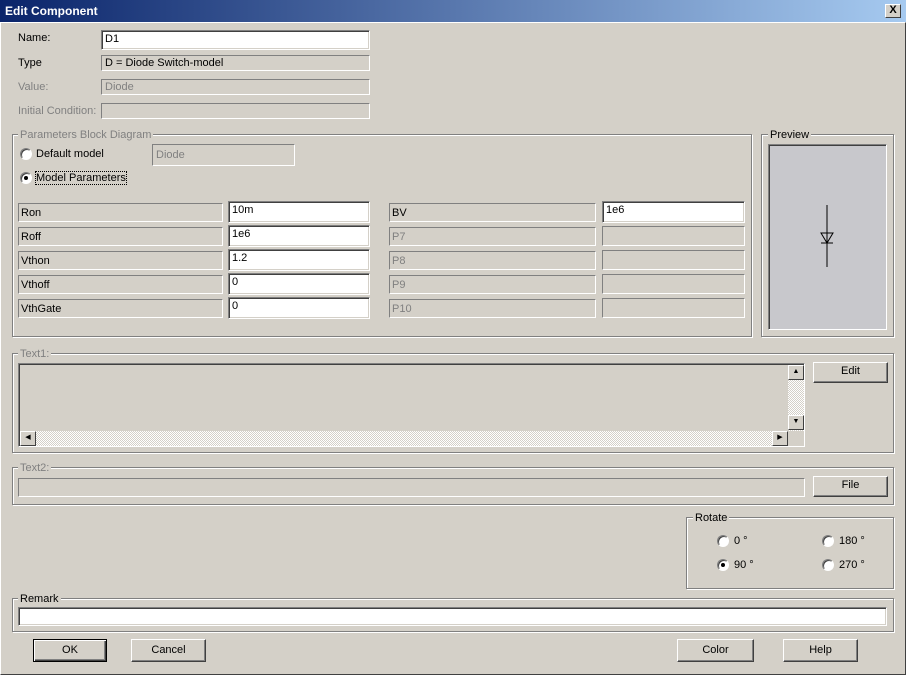 This screenshot has width=906, height=675. I want to click on param-label-vthgate: VthGate, so click(120, 308).